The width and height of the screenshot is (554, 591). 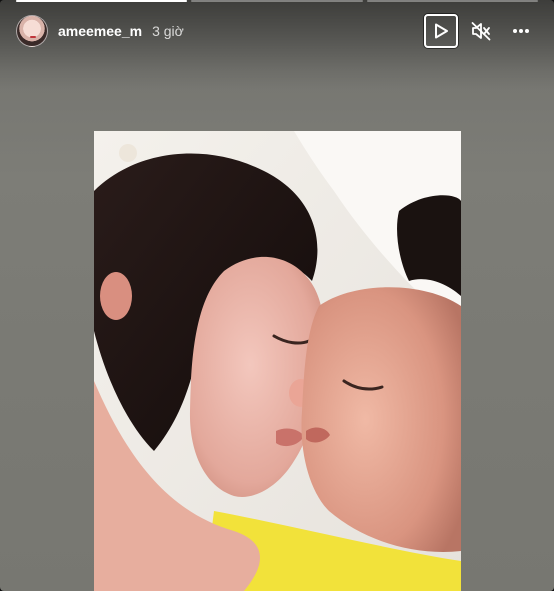 I want to click on story-header: ameemee_m 3 giờ, so click(x=277, y=31).